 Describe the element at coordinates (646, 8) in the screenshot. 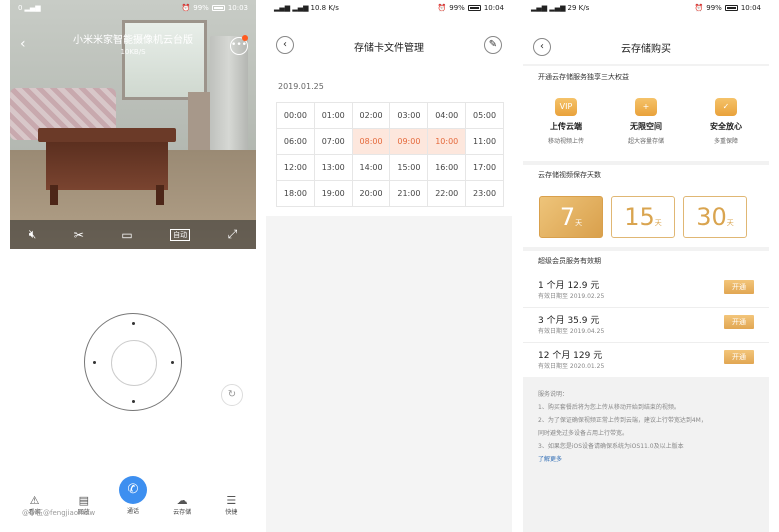

I see `status-bar: ▂▄▆ ▂▄▆ 29 K/s ⏰ 99% 10:04` at that location.